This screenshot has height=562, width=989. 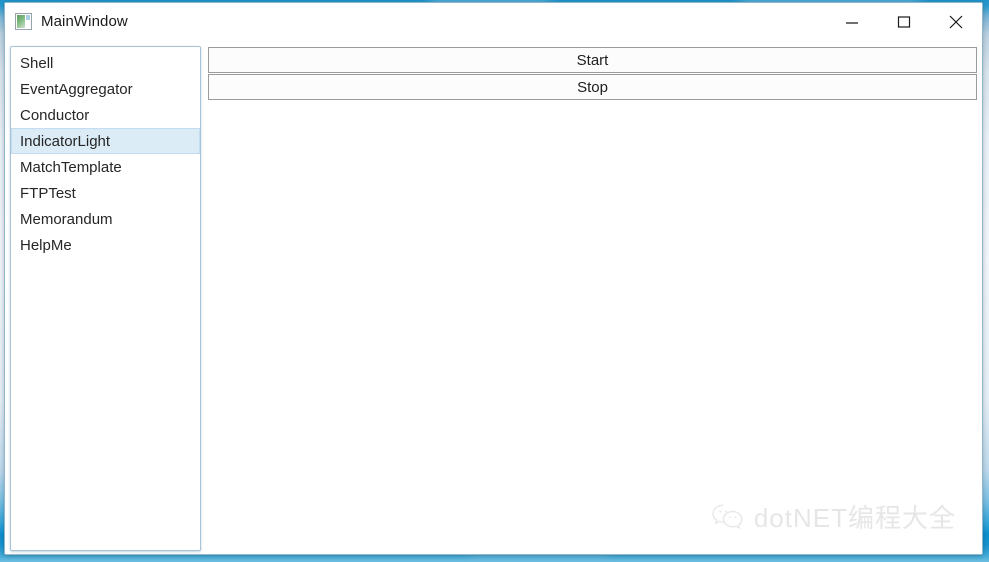 I want to click on title-bar: MainWindow, so click(x=493, y=22).